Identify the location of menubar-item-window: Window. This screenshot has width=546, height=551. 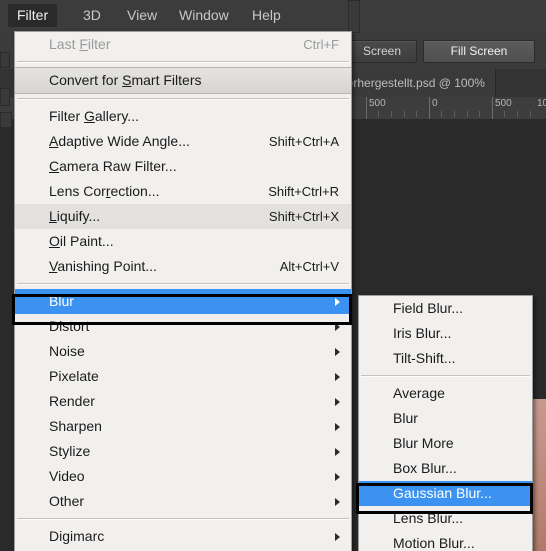
(204, 15).